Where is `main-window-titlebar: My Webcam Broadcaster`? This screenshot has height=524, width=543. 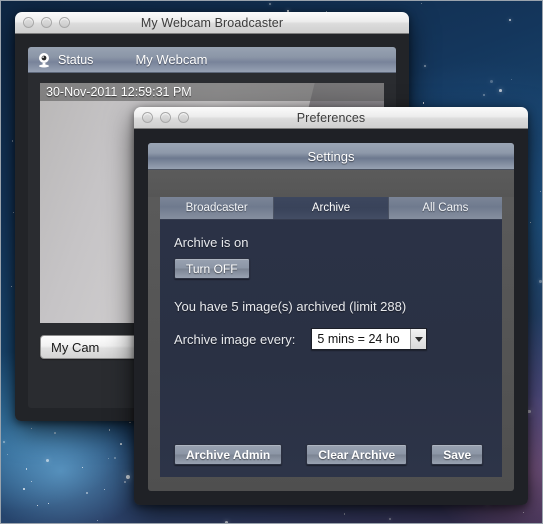
main-window-titlebar: My Webcam Broadcaster is located at coordinates (212, 23).